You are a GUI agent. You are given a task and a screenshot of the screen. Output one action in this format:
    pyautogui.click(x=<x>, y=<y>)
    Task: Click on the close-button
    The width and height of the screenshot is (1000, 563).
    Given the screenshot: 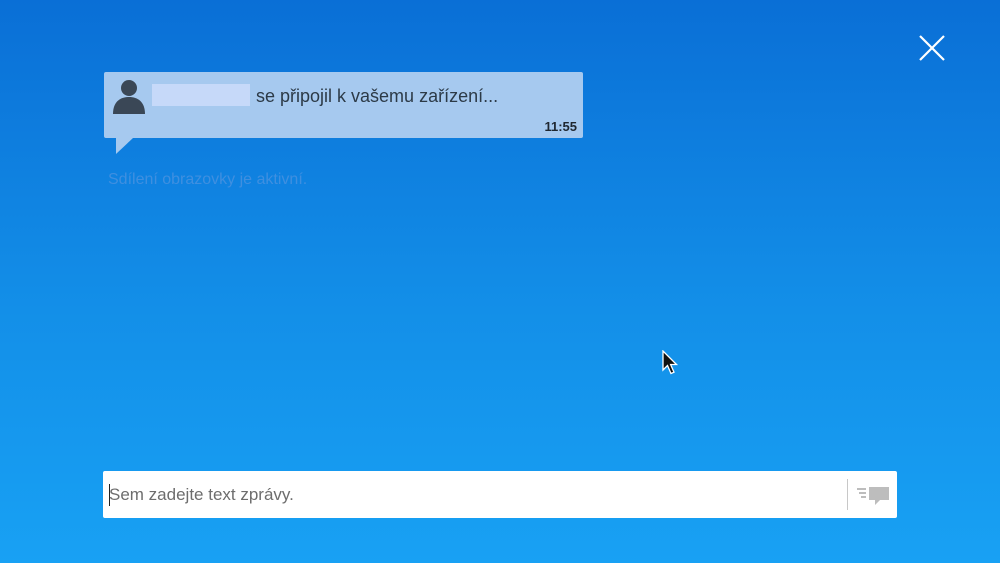 What is the action you would take?
    pyautogui.click(x=932, y=48)
    